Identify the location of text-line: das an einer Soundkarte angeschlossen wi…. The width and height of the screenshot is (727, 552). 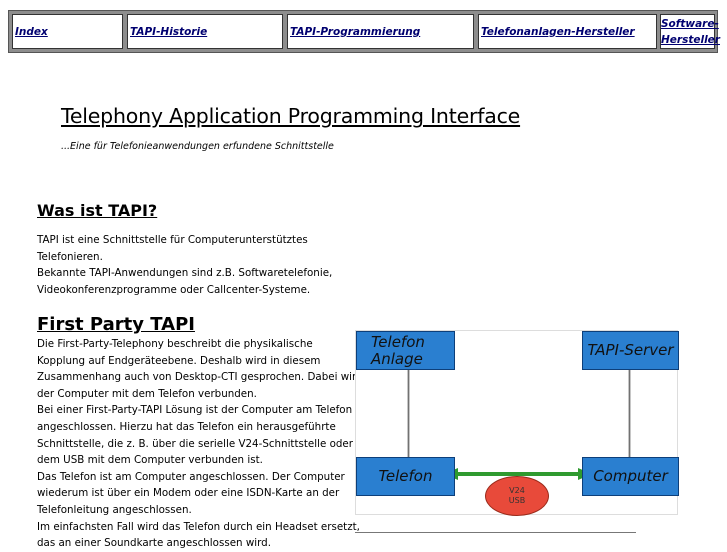
(154, 543).